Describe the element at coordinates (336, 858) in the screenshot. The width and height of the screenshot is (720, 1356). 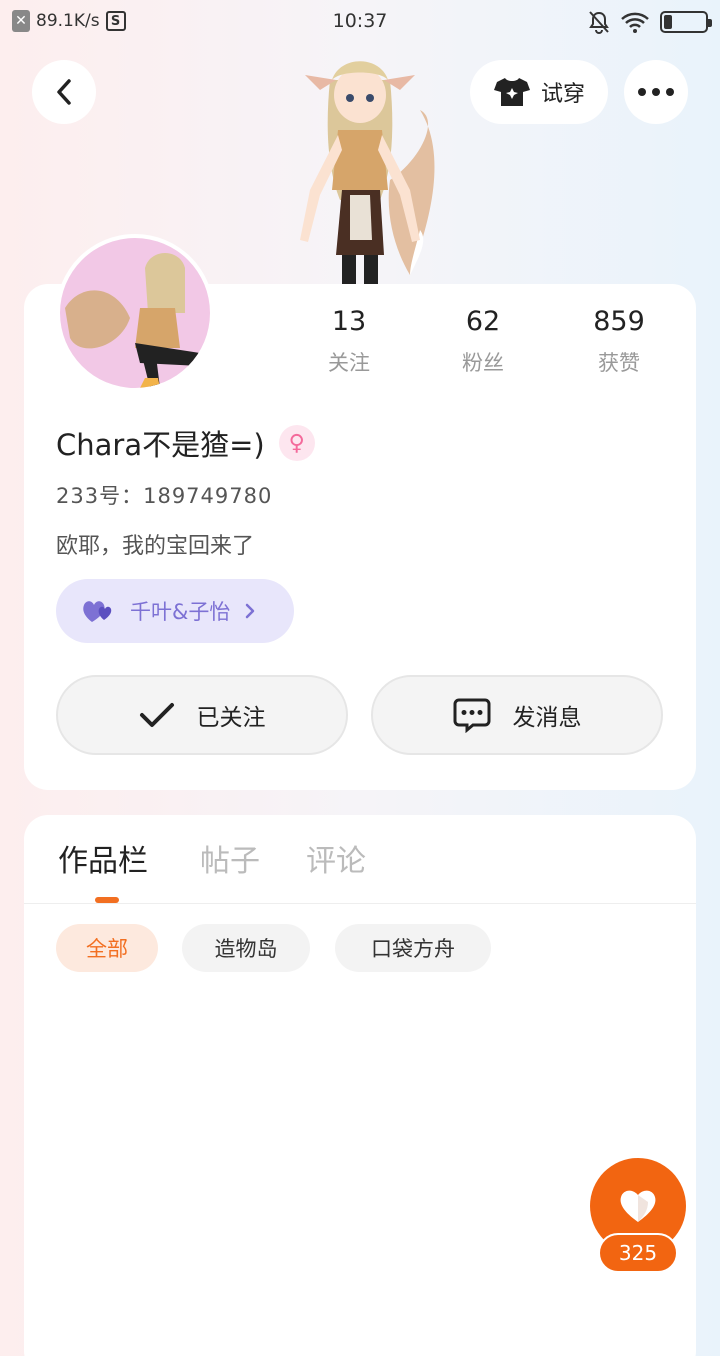
I see `tab-comments: 评论` at that location.